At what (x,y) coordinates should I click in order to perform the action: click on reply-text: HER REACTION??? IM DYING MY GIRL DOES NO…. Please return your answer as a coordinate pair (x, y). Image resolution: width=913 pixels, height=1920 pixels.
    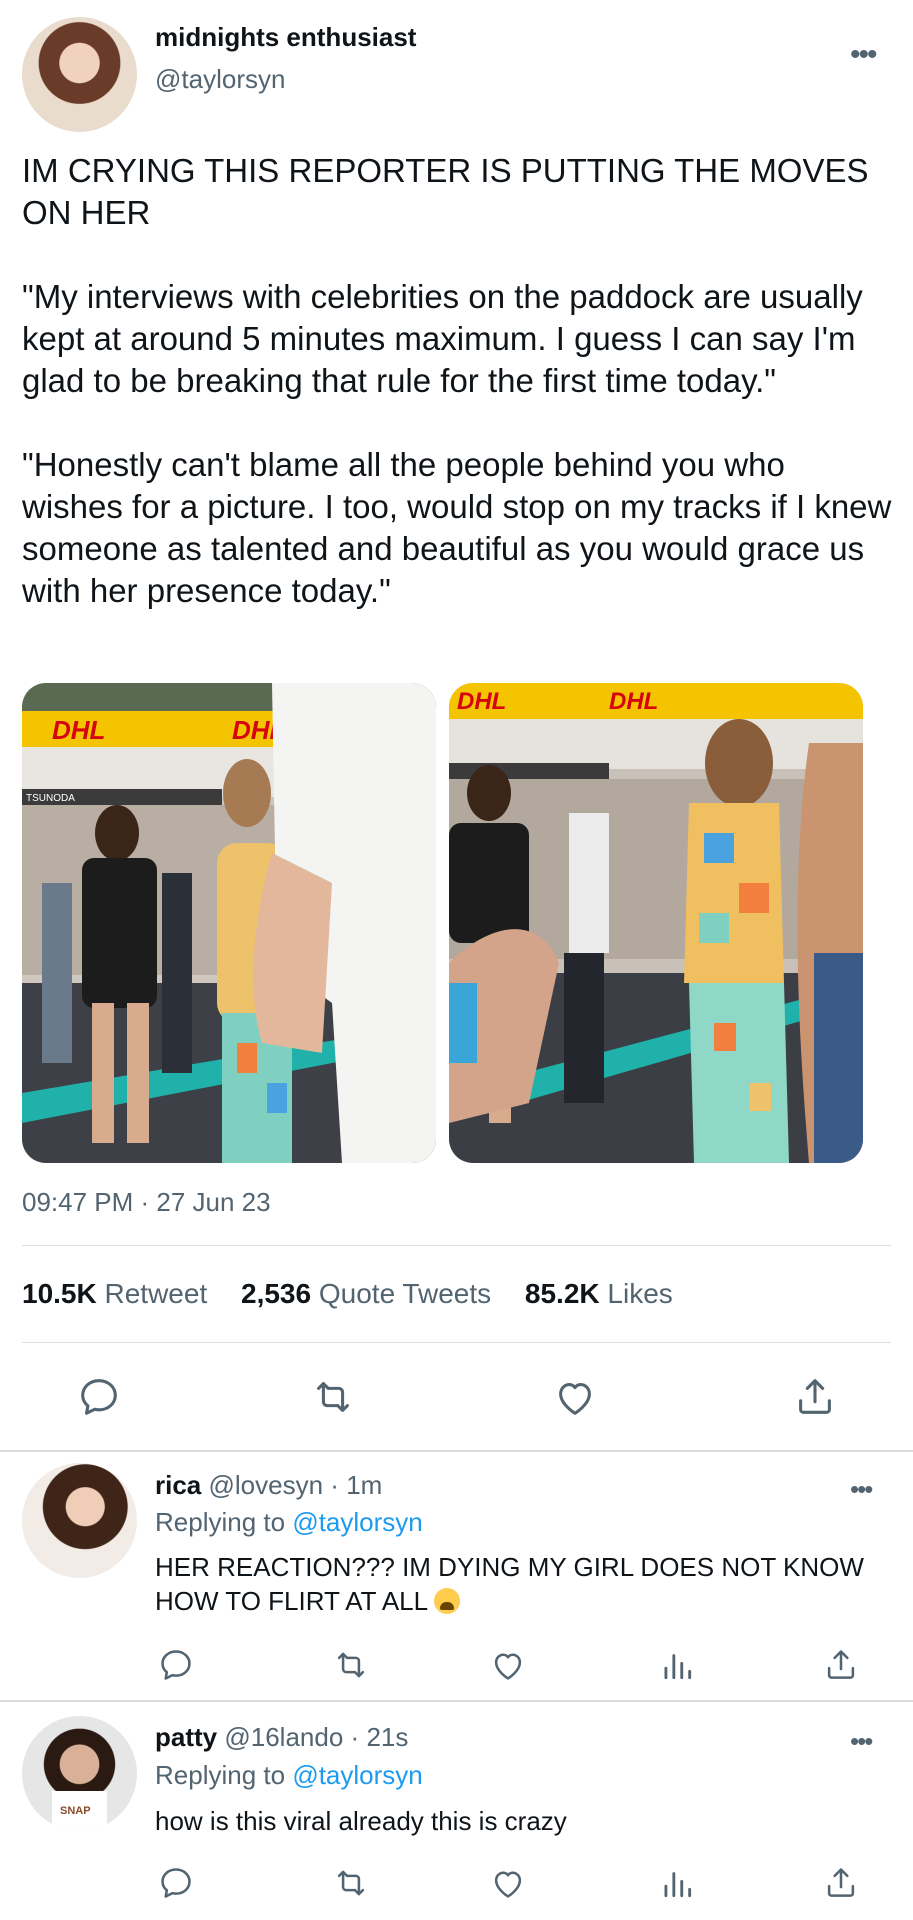
    Looking at the image, I should click on (509, 1584).